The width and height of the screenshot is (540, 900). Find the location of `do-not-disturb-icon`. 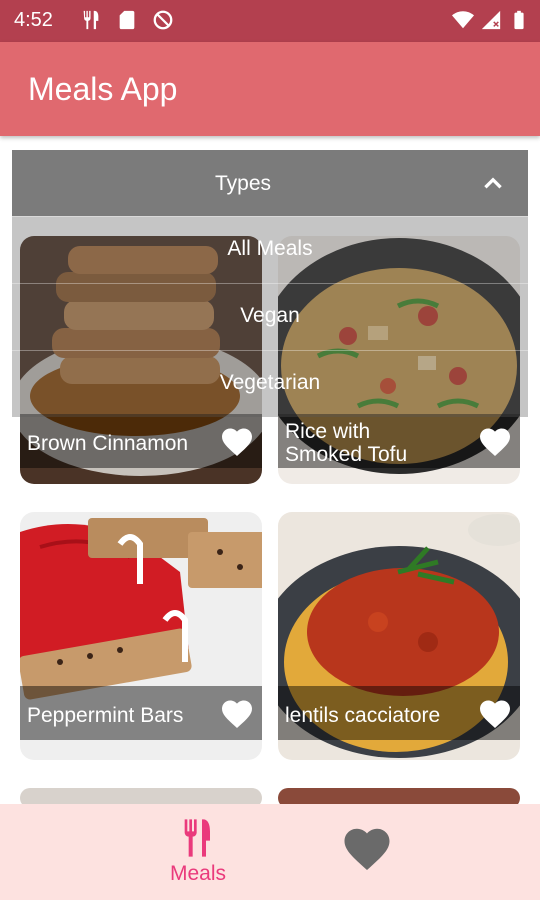

do-not-disturb-icon is located at coordinates (163, 20).